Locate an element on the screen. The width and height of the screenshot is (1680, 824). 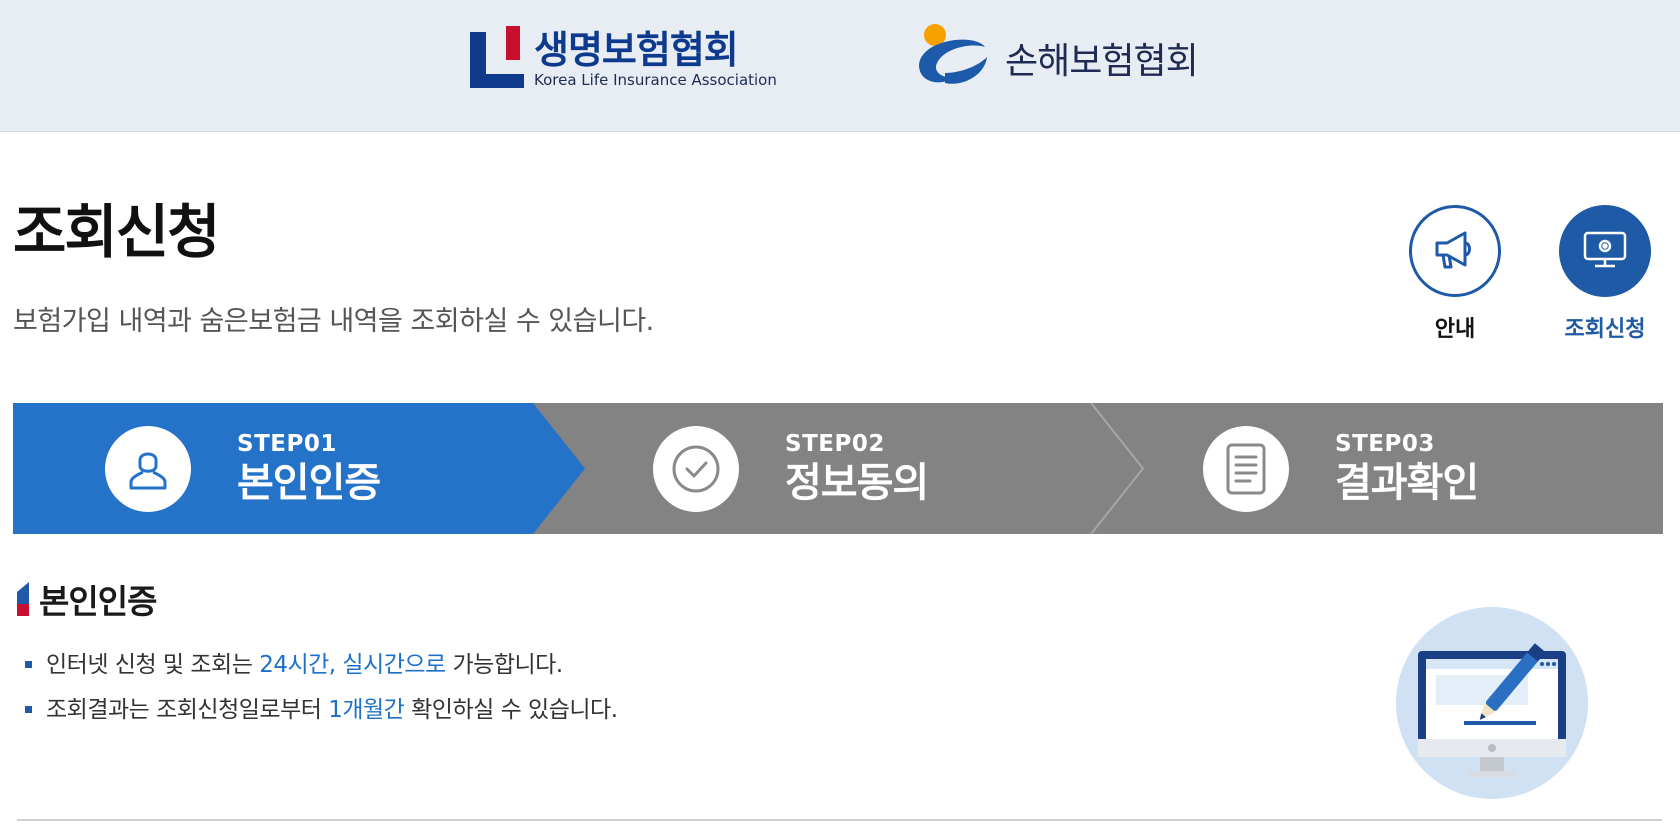
quick-menu-info-button: 안내 is located at coordinates (1455, 274).